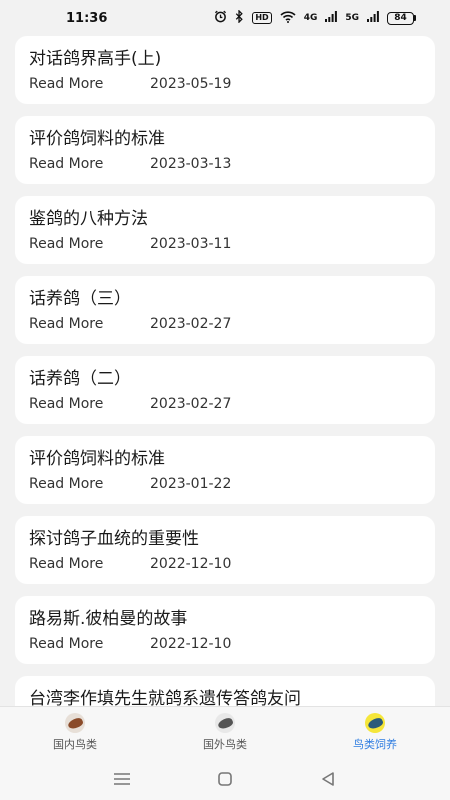  Describe the element at coordinates (225, 723) in the screenshot. I see `foreign-bird-icon` at that location.